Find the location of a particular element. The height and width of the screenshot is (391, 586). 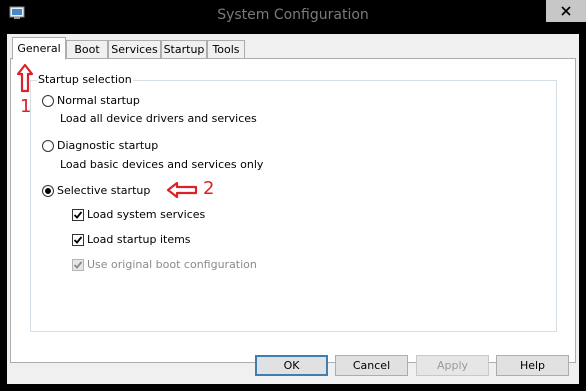

help-button: Help is located at coordinates (532, 365).